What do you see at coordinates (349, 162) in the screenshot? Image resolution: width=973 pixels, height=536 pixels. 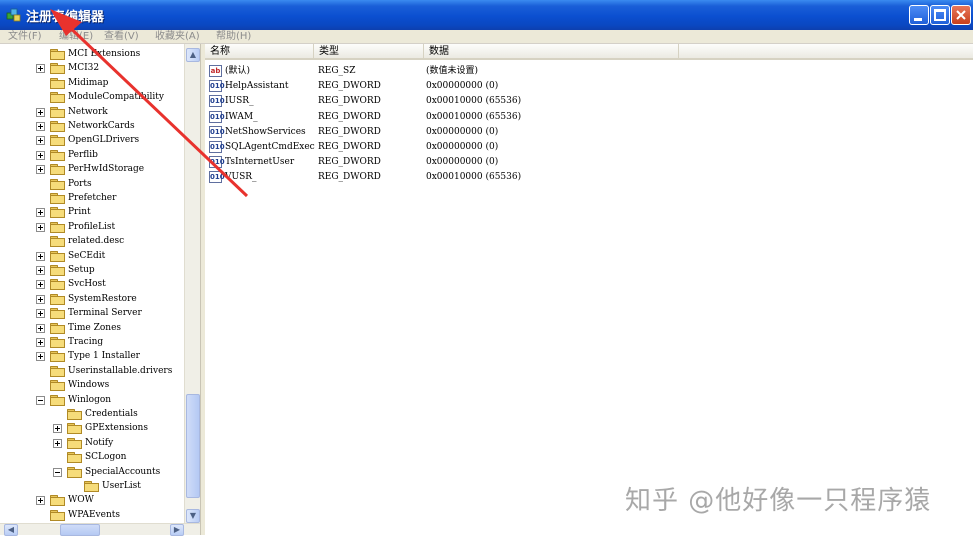 I see `value-type: REG_DWORD` at bounding box center [349, 162].